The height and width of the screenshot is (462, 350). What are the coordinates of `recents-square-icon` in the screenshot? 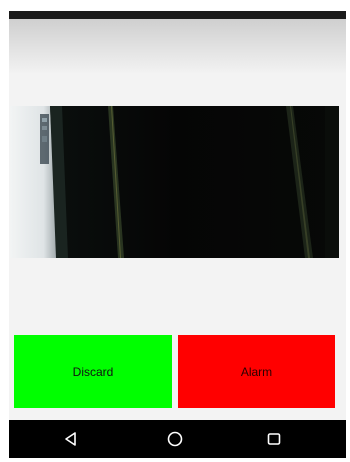 It's located at (274, 439).